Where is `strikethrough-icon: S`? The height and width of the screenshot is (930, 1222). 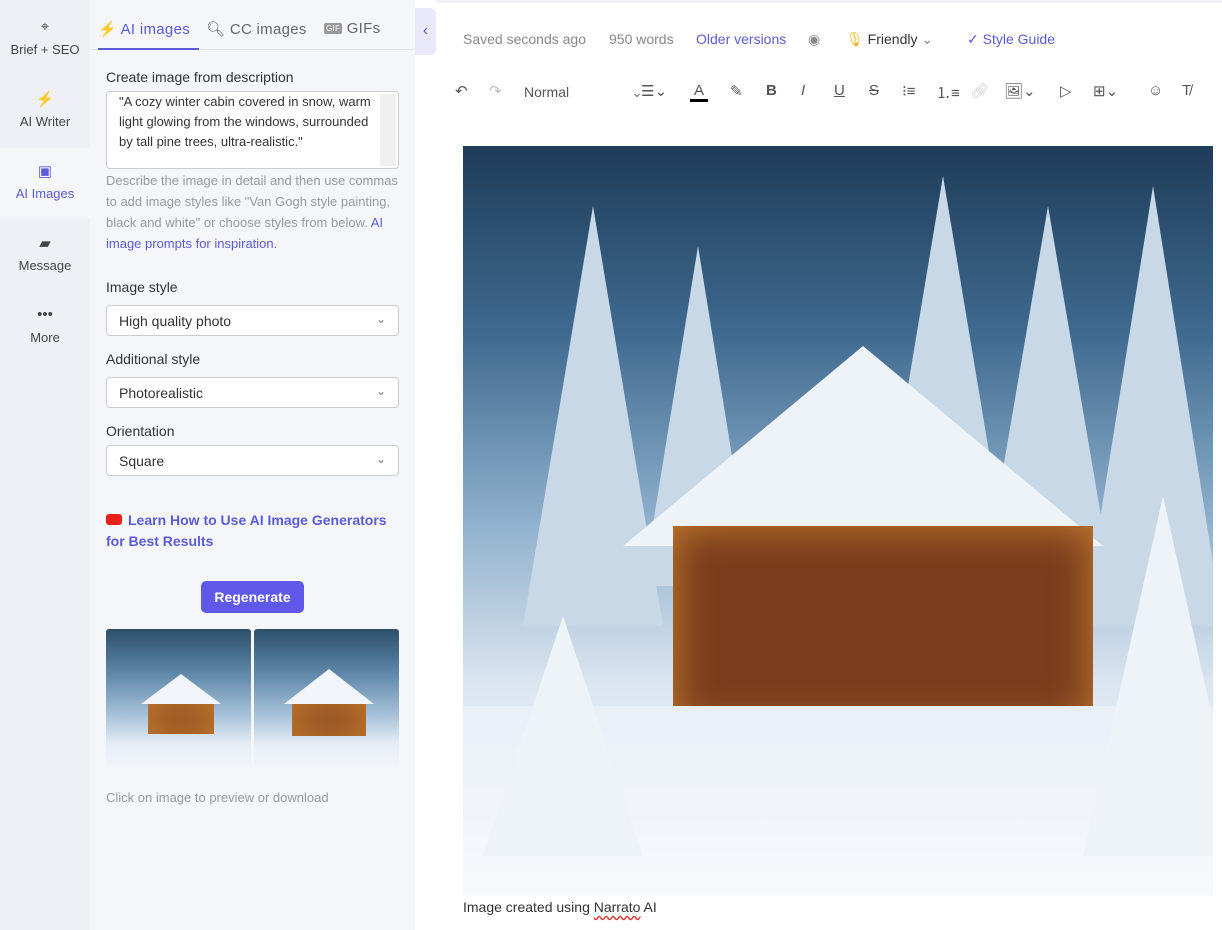 strikethrough-icon: S is located at coordinates (874, 90).